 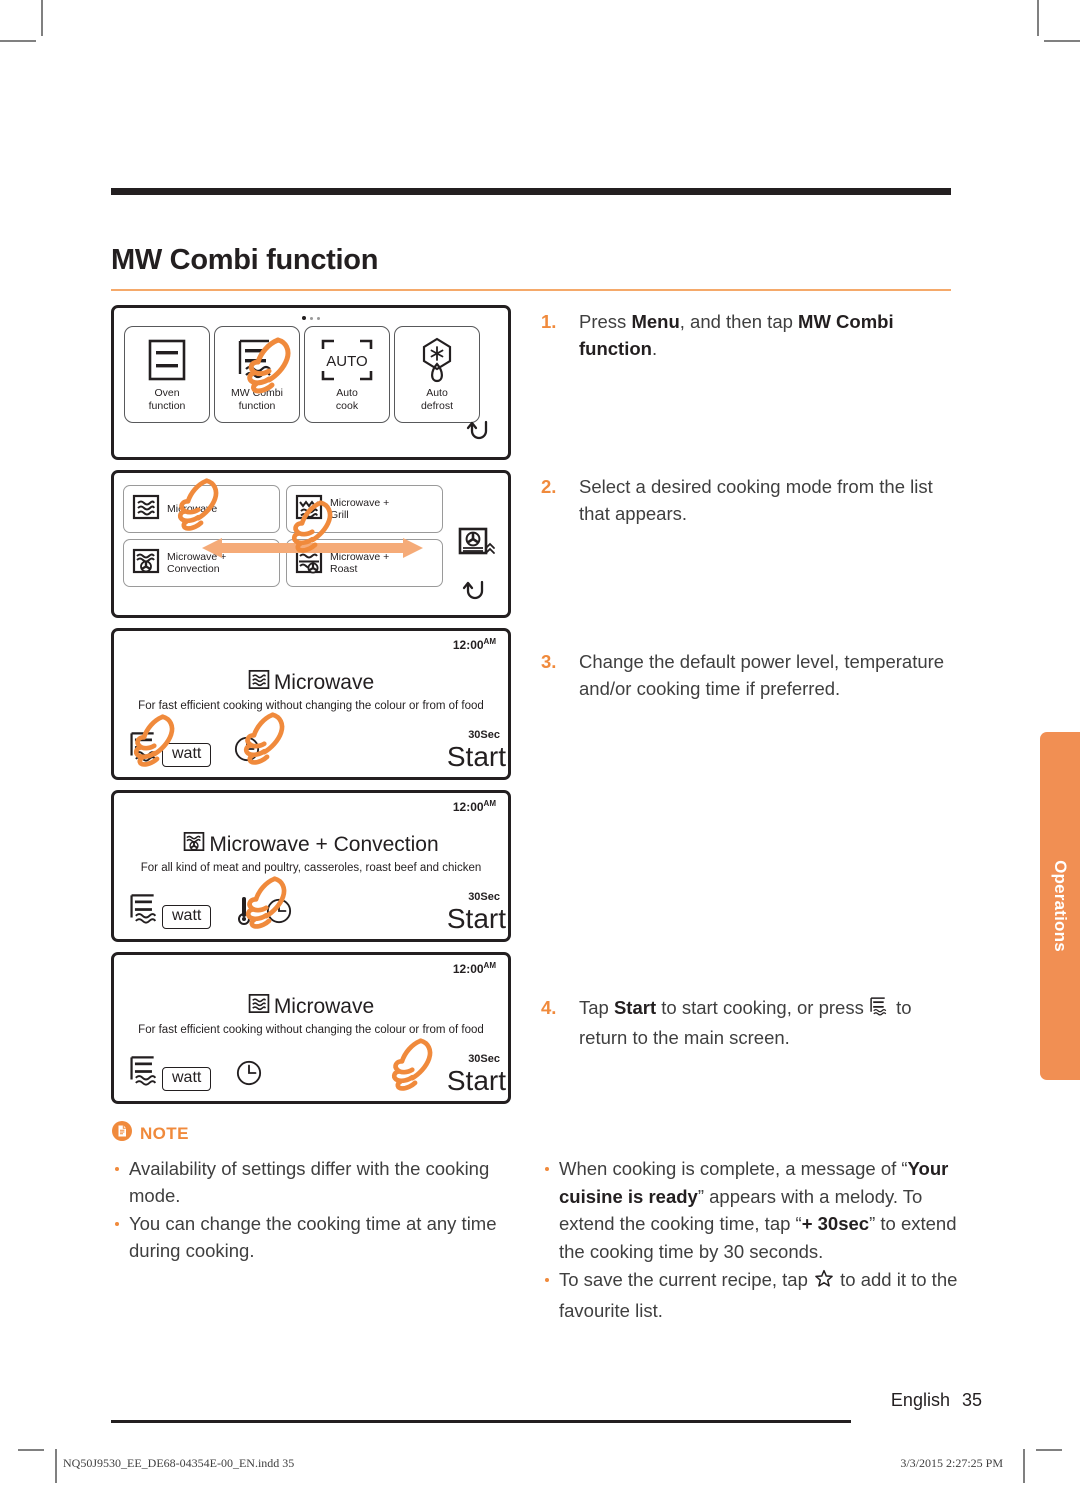 What do you see at coordinates (324, 682) in the screenshot?
I see `lcd-mode-title: Microwave` at bounding box center [324, 682].